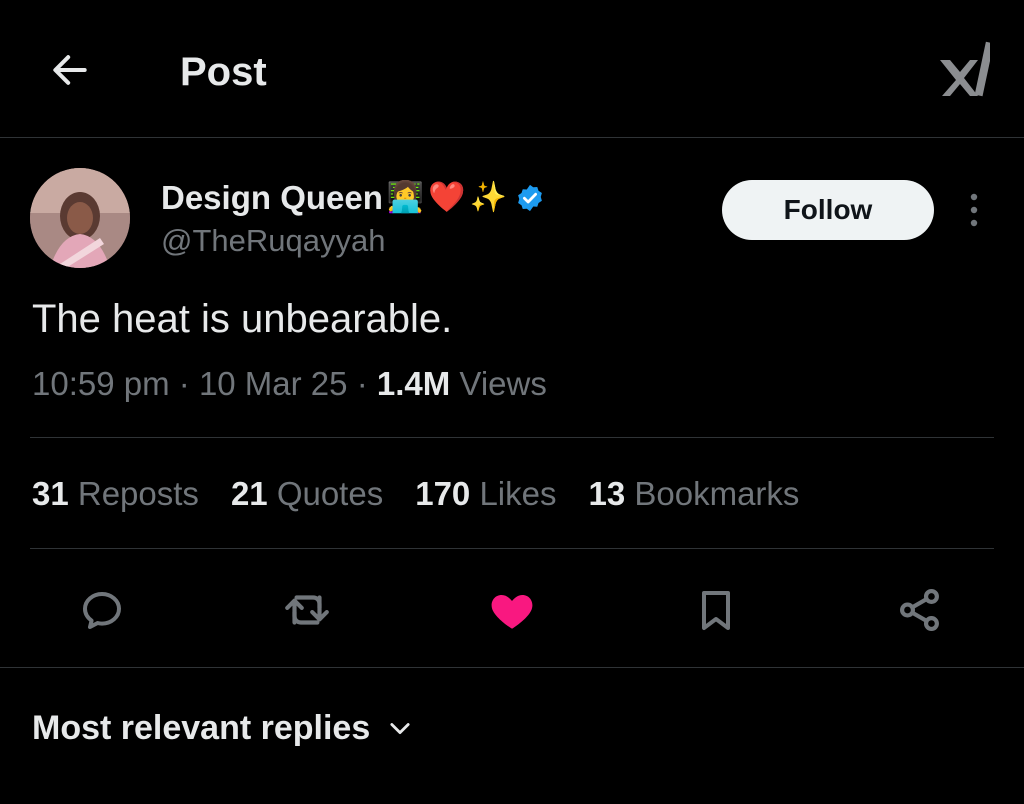 This screenshot has height=804, width=1024. I want to click on bookmarks-stat: 13 Bookmarks, so click(694, 494).